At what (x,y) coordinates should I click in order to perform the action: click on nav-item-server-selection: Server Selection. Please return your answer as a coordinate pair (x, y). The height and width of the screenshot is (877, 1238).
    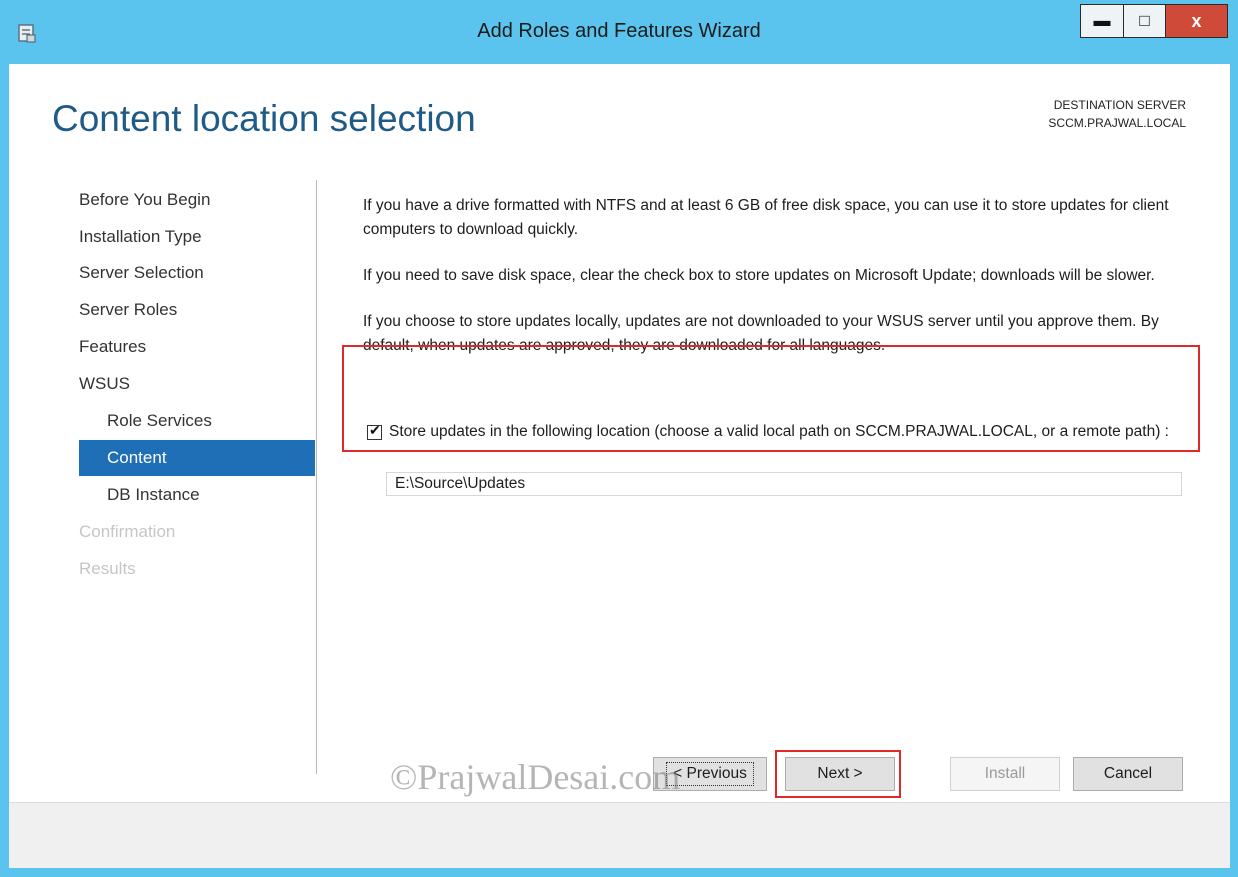
    Looking at the image, I should click on (141, 273).